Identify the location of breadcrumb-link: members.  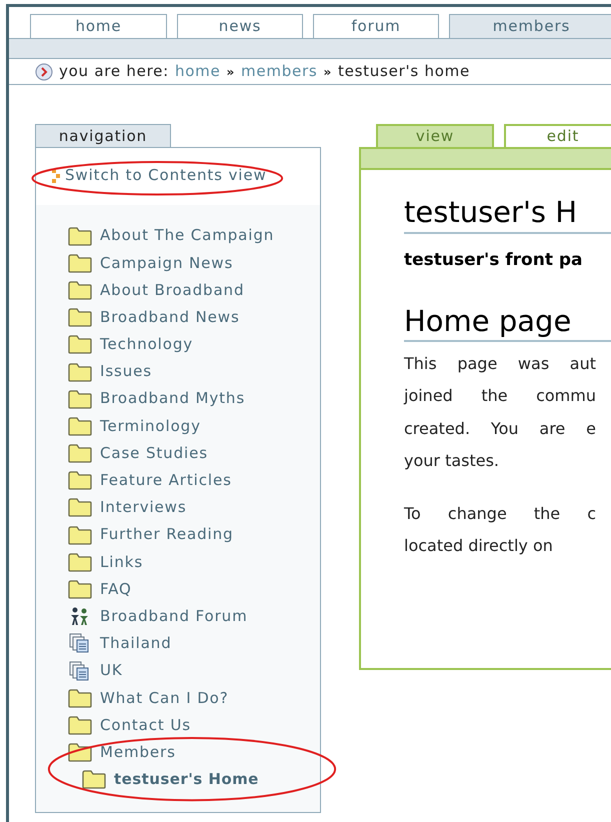
(279, 71).